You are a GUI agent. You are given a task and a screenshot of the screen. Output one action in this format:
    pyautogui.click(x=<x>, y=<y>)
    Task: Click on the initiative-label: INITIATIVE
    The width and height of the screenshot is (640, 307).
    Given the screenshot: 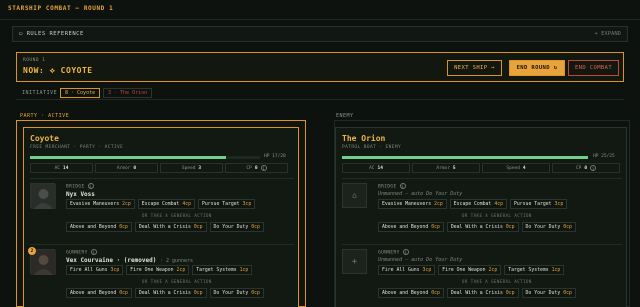 What is the action you would take?
    pyautogui.click(x=40, y=93)
    